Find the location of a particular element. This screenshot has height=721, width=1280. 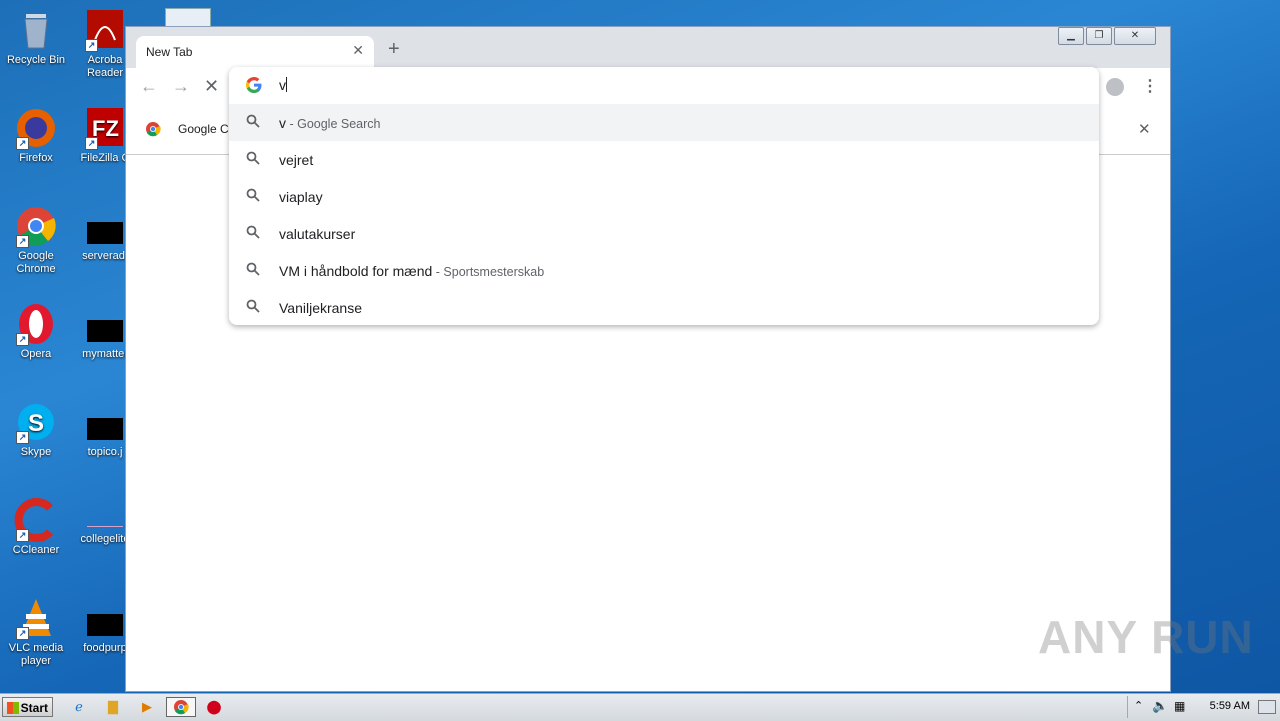

tab-close-icon: ✕ is located at coordinates (358, 50).